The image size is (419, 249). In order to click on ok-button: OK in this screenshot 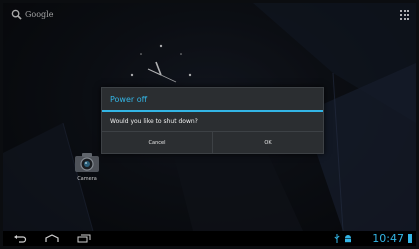, I will do `click(267, 142)`.